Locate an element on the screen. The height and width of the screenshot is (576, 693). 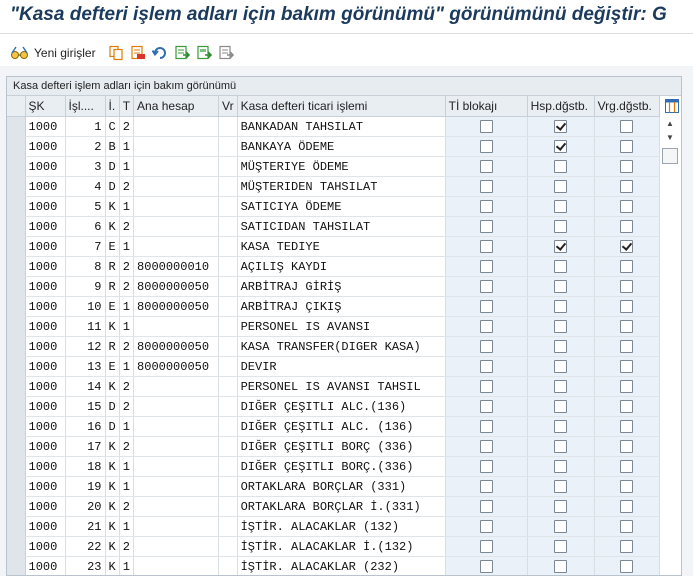
cell-islem-no: 20 is located at coordinates (85, 506).